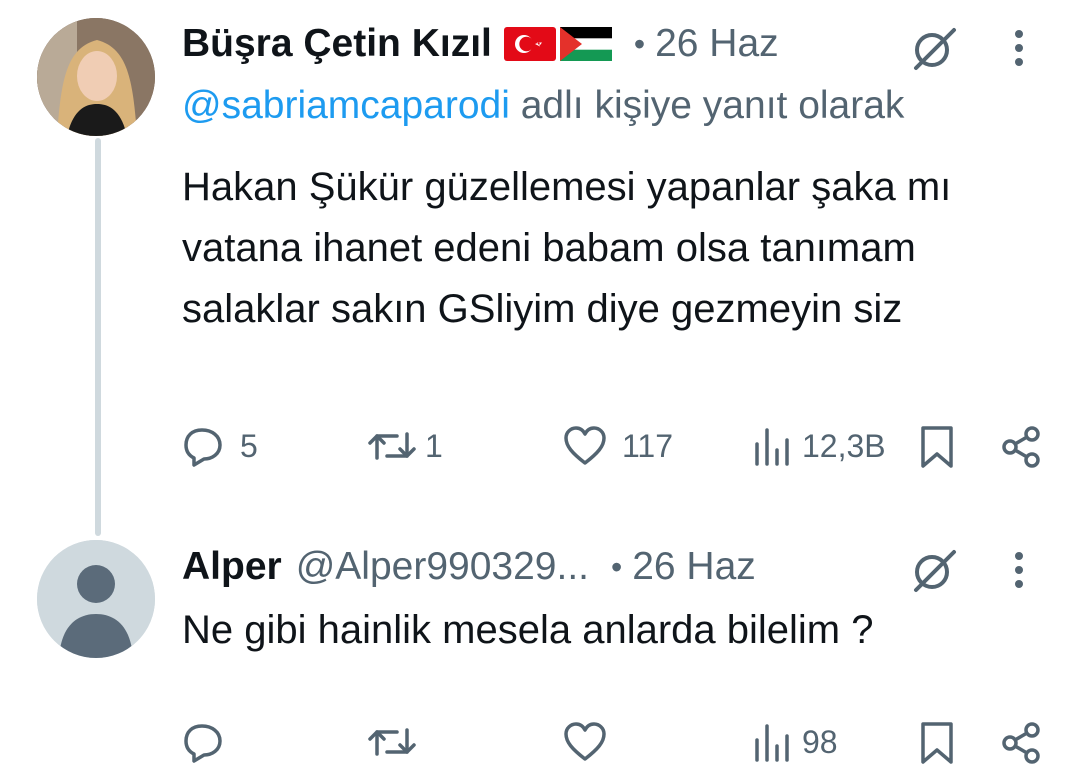 This screenshot has width=1080, height=784. Describe the element at coordinates (707, 105) in the screenshot. I see `reply-suffix: adlı kişiye yanıt olarak` at that location.